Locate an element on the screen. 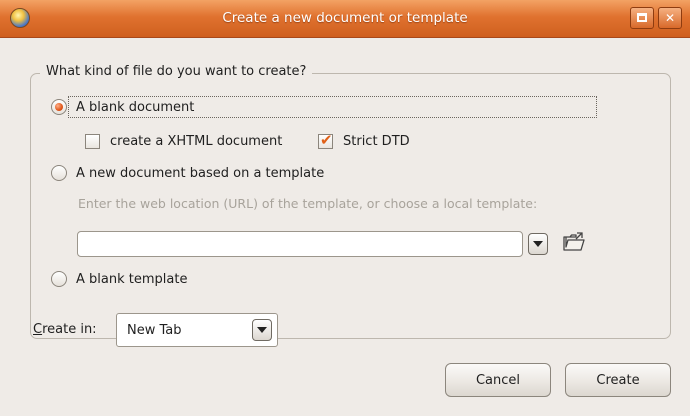  create-in-label: Create in: is located at coordinates (65, 329).